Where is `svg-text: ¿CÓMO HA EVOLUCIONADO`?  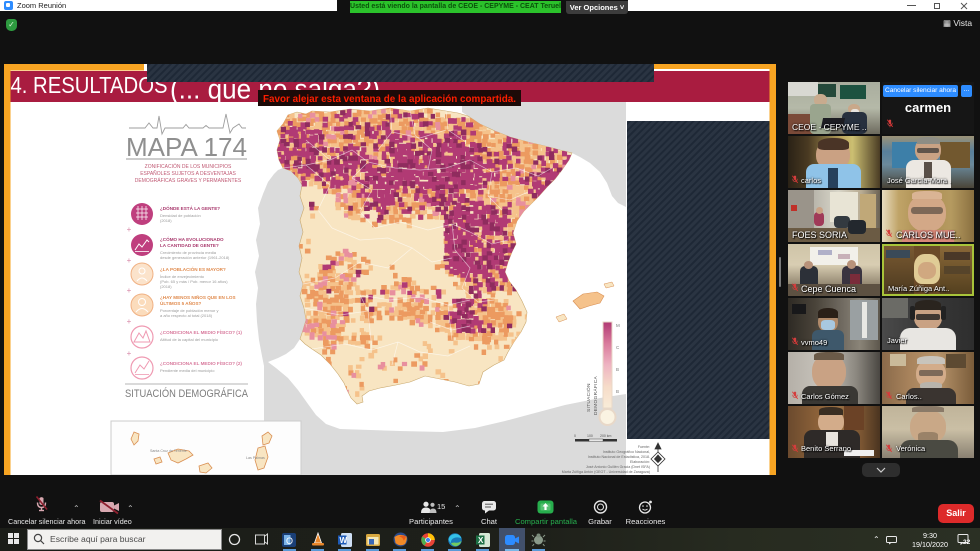
svg-text: ¿CÓMO HA EVOLUCIONADO is located at coordinates (192, 238).